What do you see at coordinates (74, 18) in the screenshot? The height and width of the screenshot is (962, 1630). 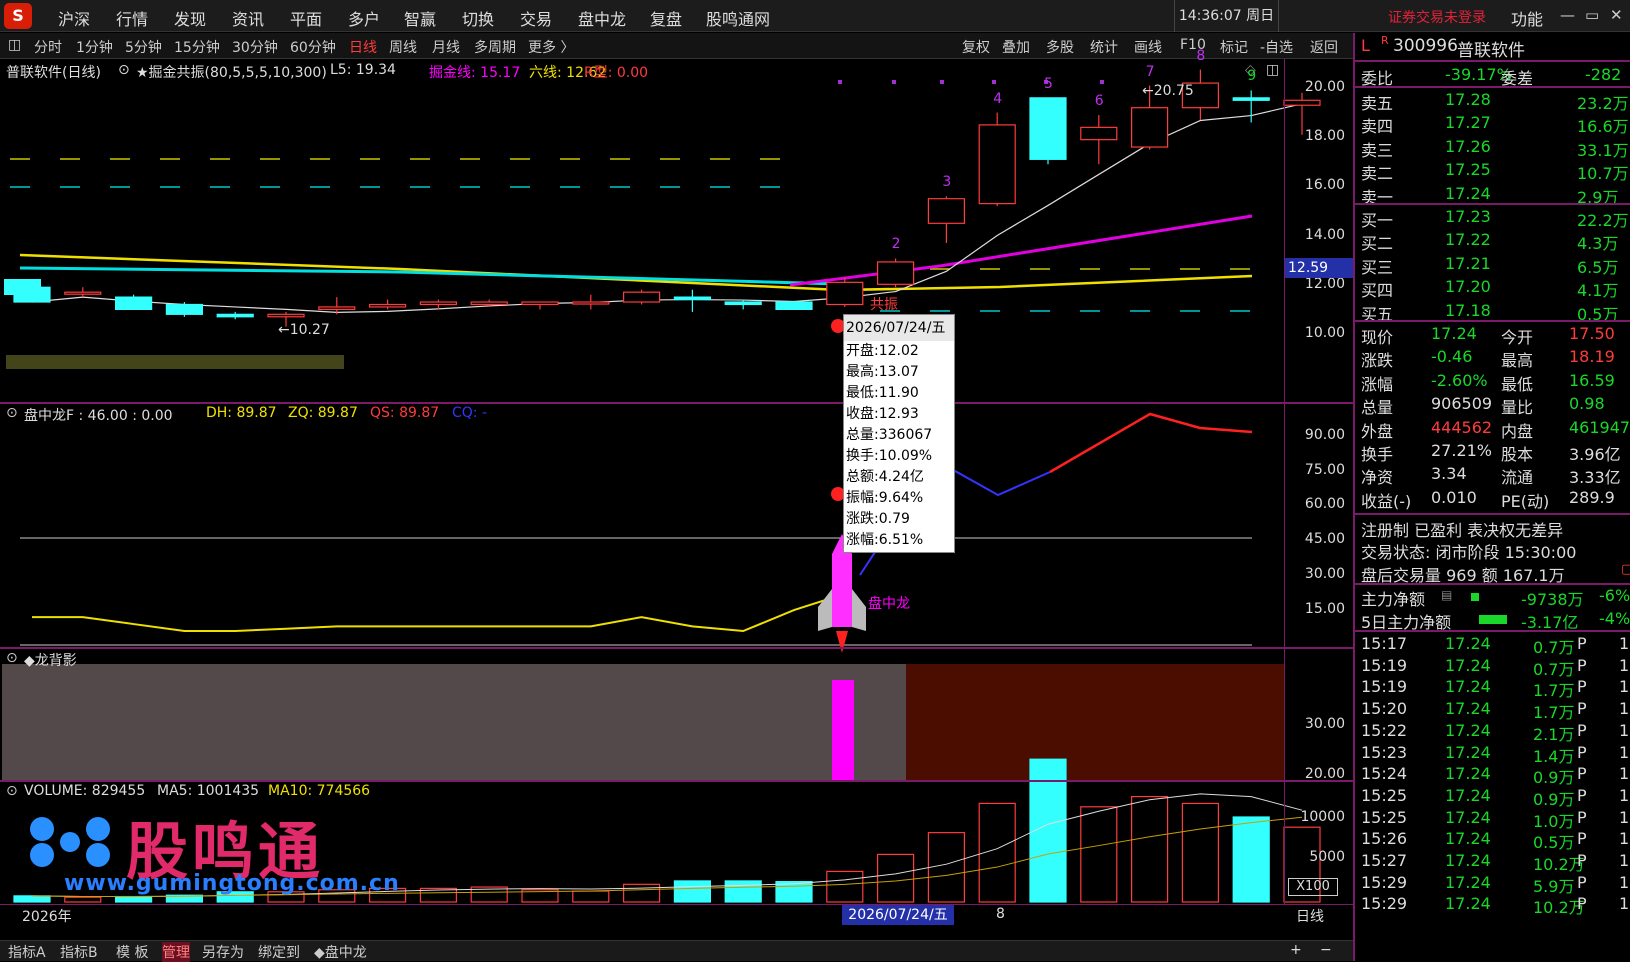 I see `menu-item: 沪深` at bounding box center [74, 18].